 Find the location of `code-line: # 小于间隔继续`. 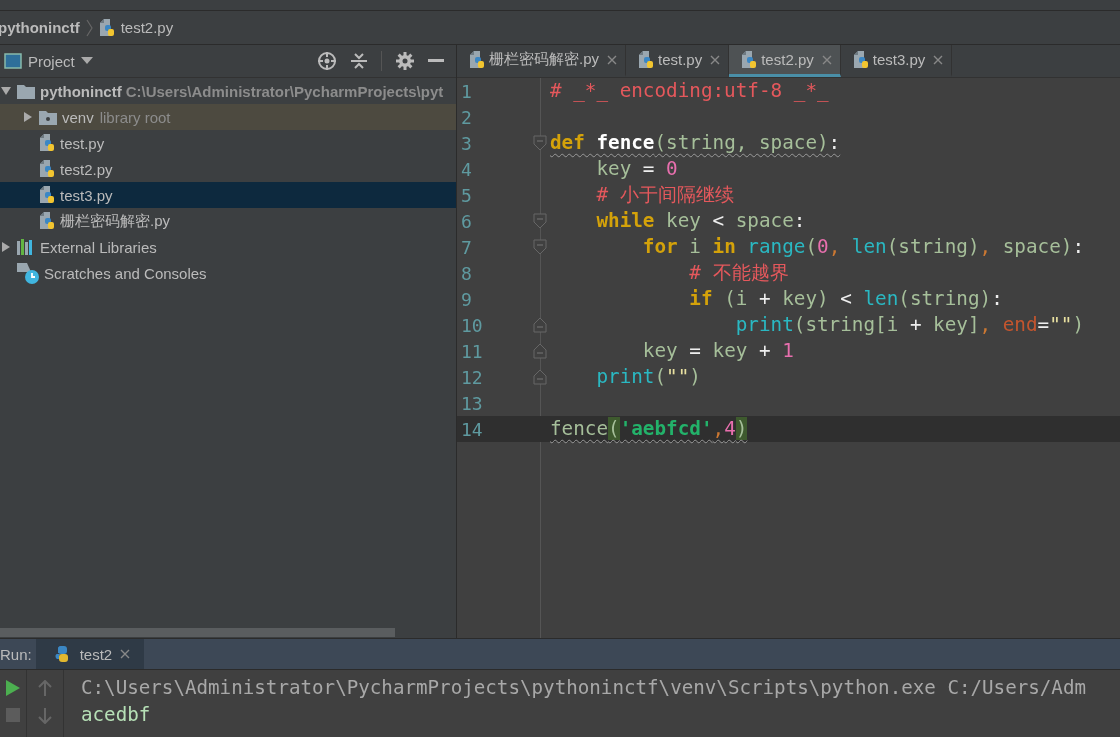

code-line: # 小于间隔继续 is located at coordinates (664, 195).